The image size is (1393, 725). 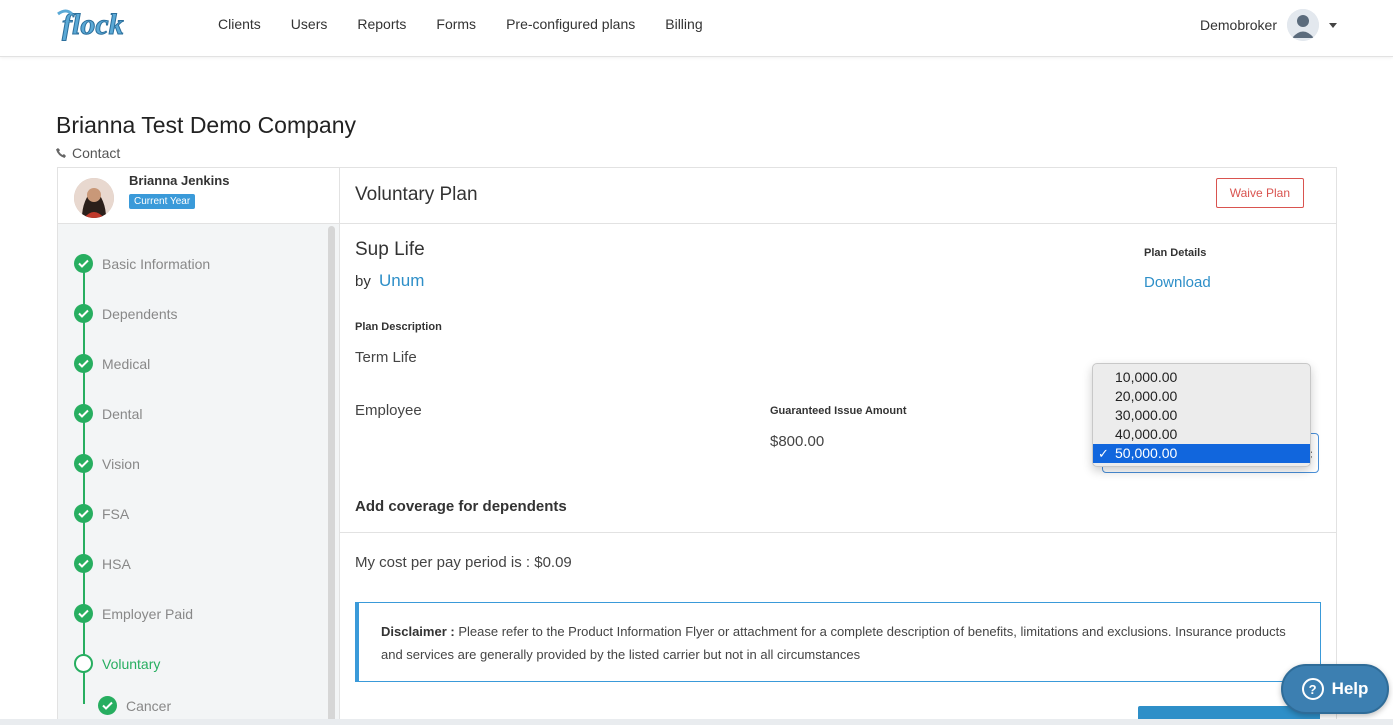 What do you see at coordinates (381, 24) in the screenshot?
I see `nav-reports: Reports` at bounding box center [381, 24].